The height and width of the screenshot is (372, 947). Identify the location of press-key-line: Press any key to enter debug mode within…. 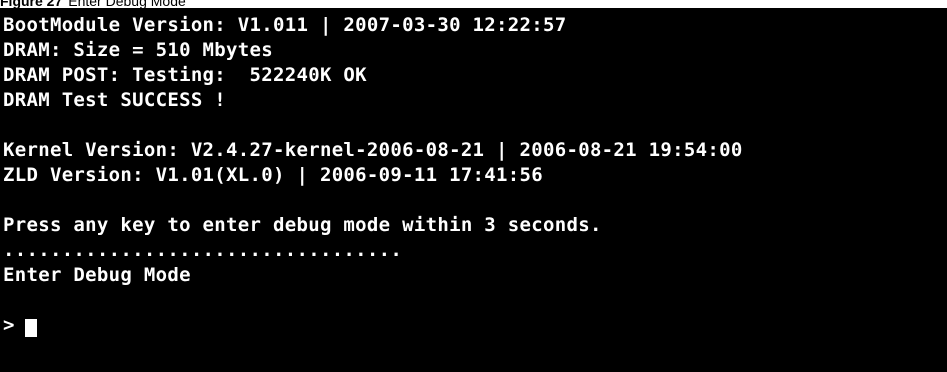
(302, 225).